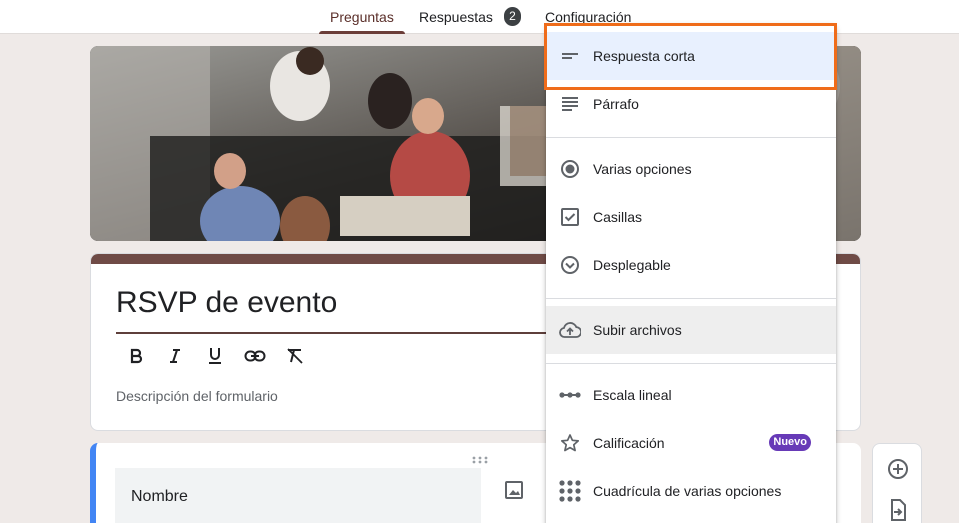  I want to click on new-badge: Nuevo, so click(790, 442).